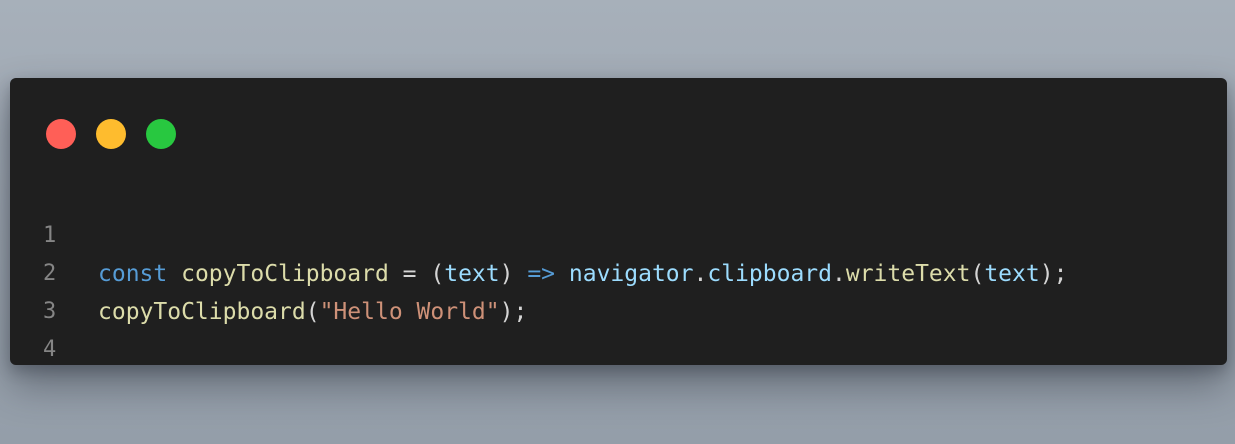  I want to click on minimize-window-button, so click(111, 134).